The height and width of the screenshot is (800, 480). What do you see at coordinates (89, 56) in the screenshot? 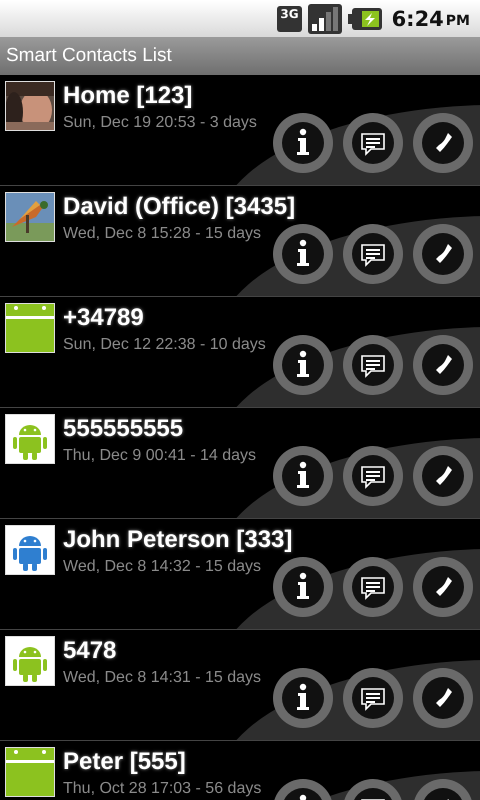
I see `app-title: Smart Contacts List` at bounding box center [89, 56].